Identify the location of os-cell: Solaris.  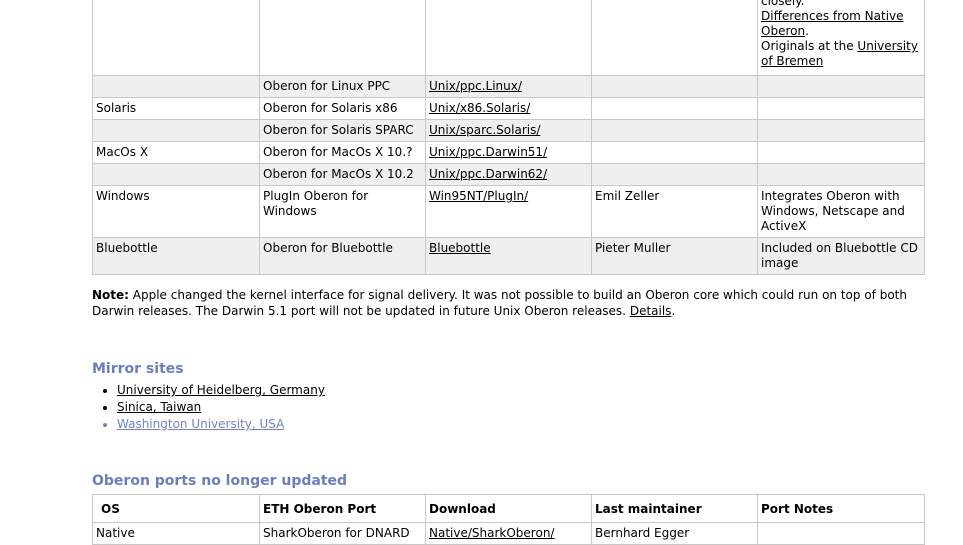
(176, 108).